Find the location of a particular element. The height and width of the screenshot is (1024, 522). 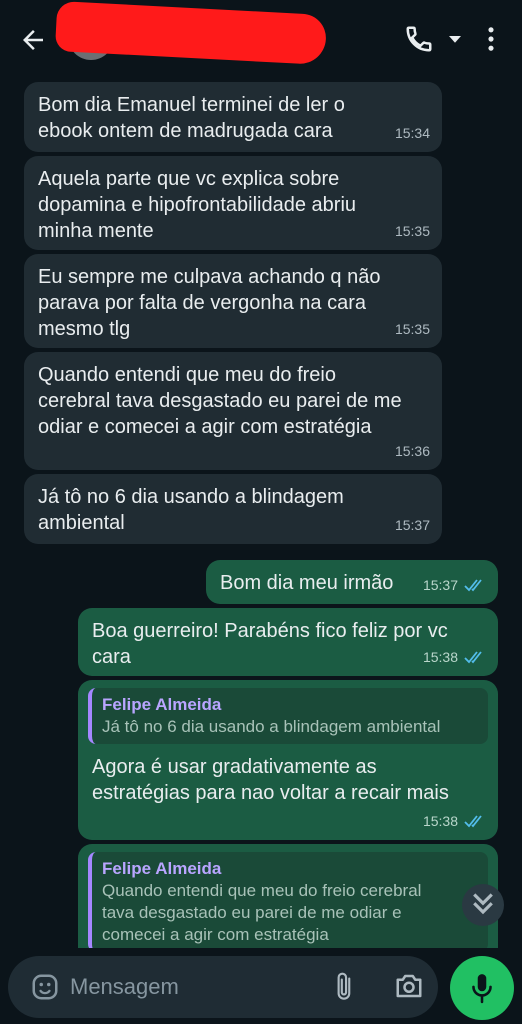

microphone-icon is located at coordinates (482, 989).